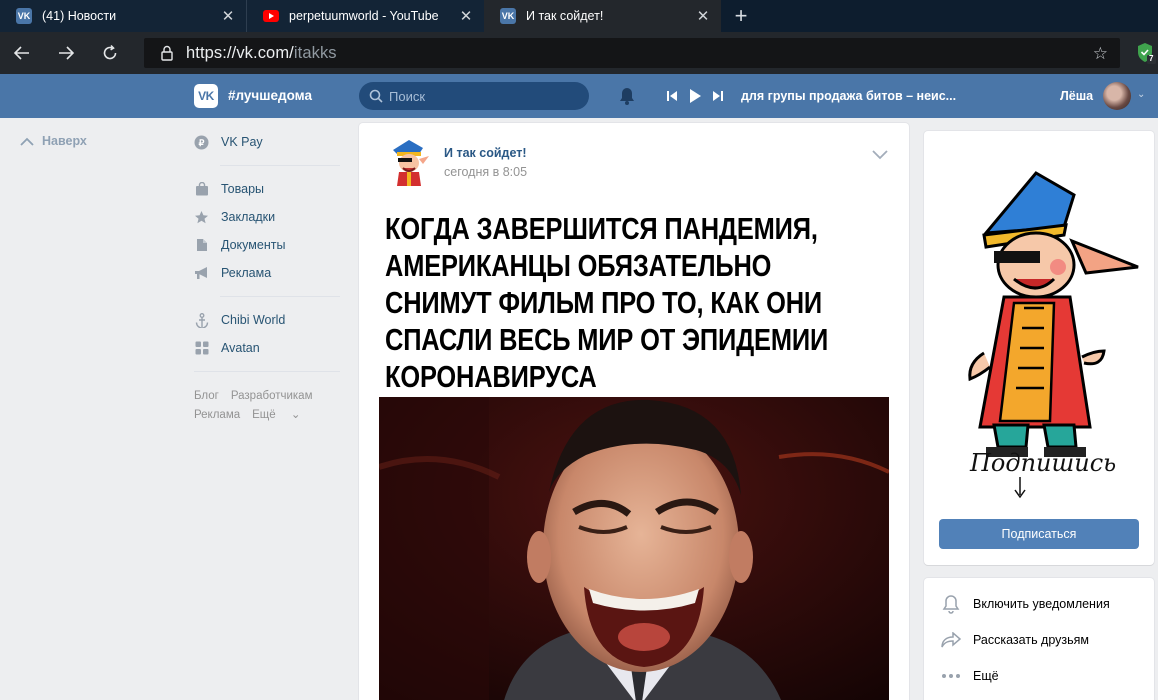  I want to click on sidebar-item-label: Avatan, so click(240, 348).